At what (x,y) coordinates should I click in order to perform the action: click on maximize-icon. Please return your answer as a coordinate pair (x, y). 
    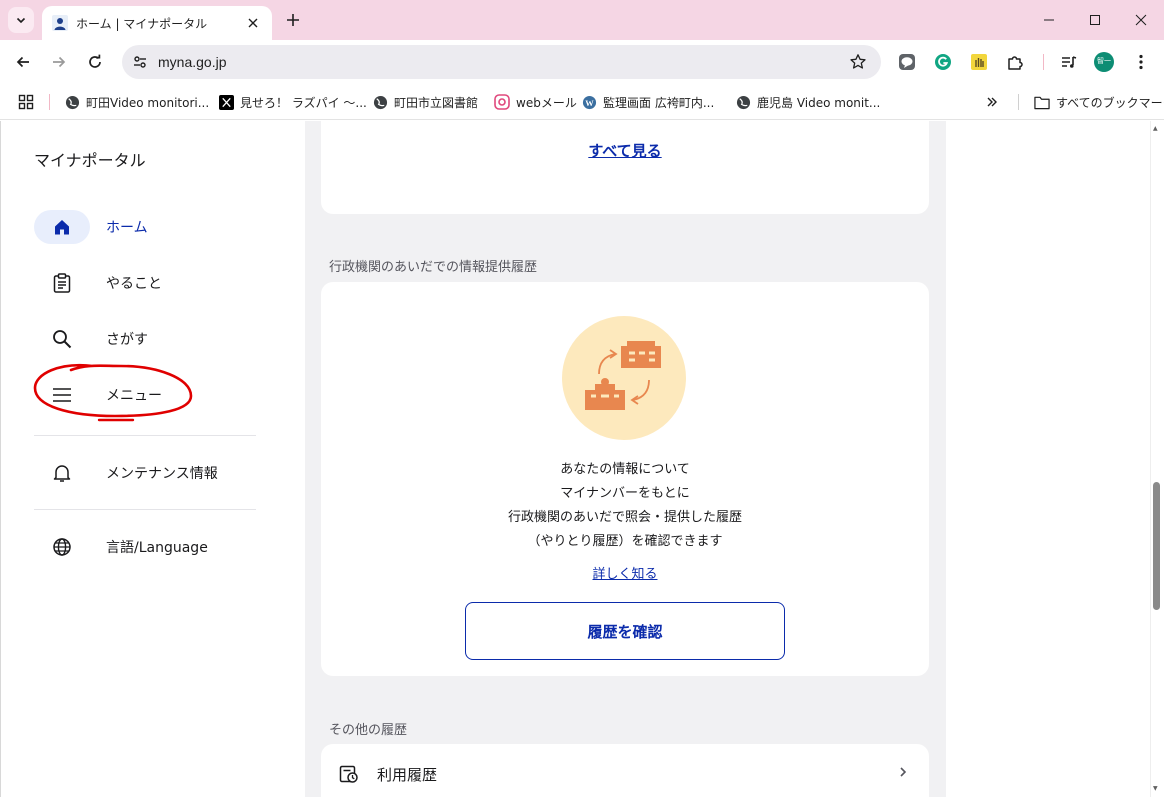
    Looking at the image, I should click on (1095, 20).